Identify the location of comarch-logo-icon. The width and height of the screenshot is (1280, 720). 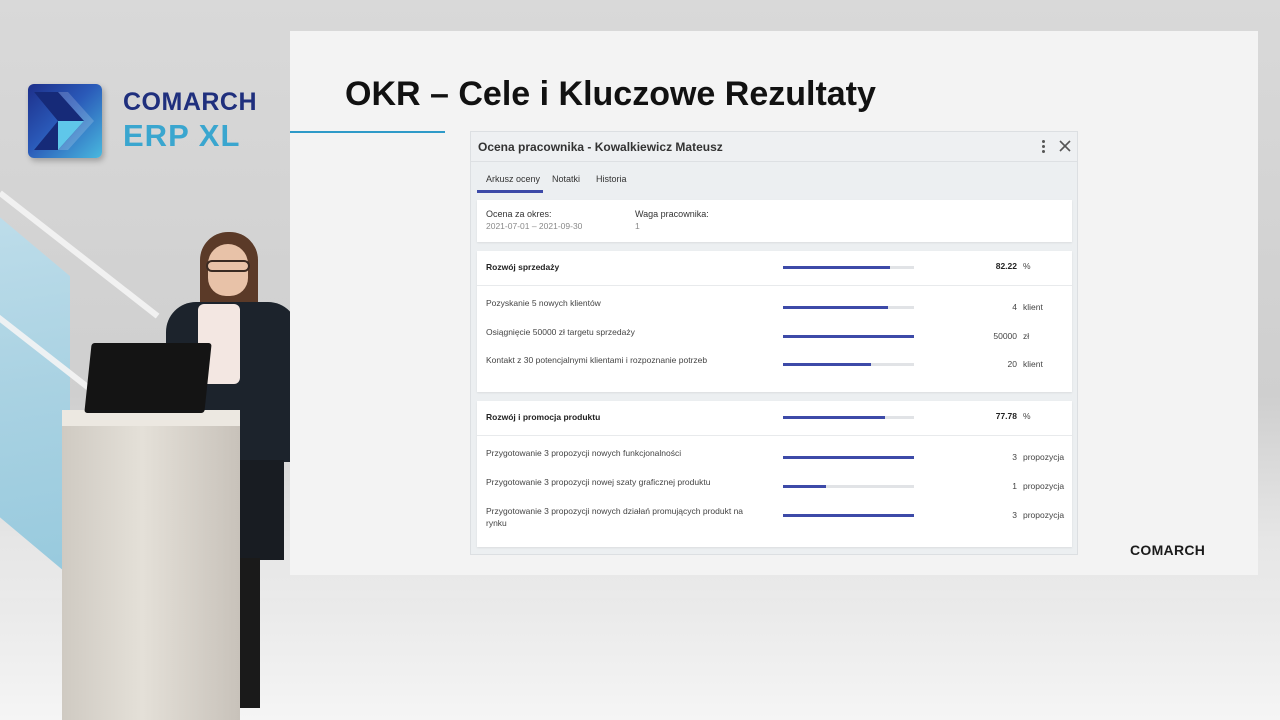
(65, 121).